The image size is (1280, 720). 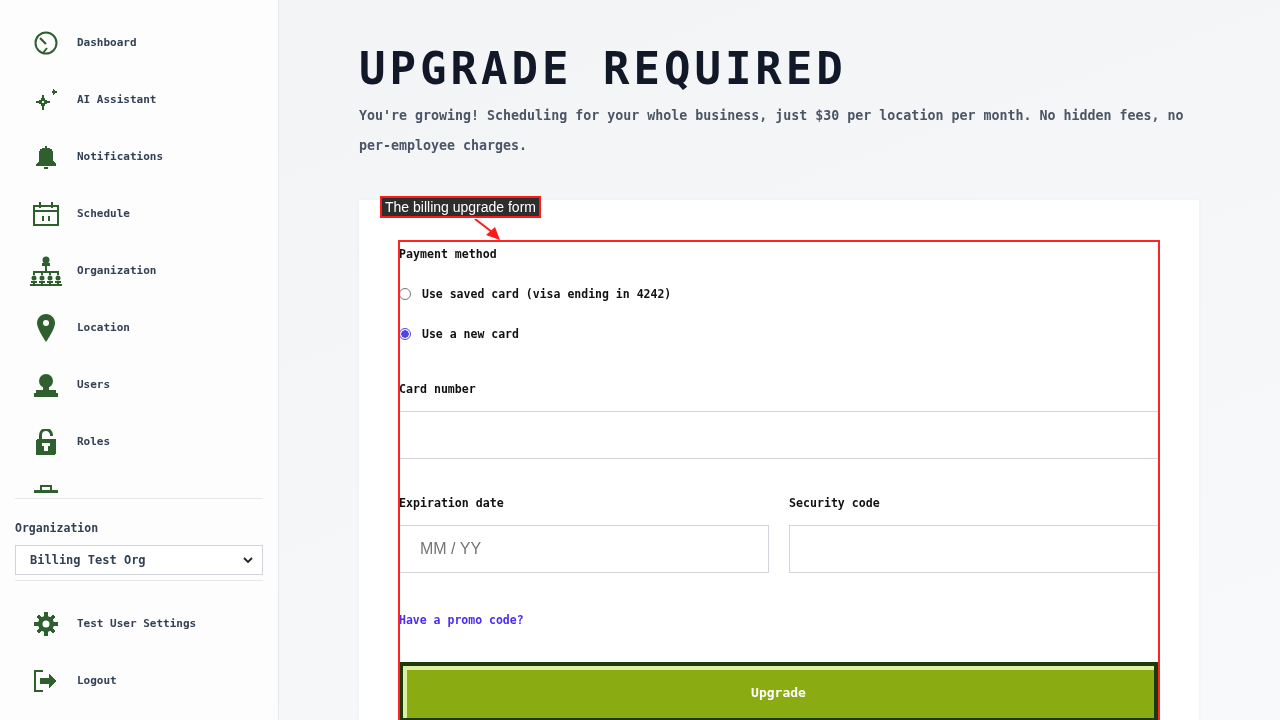 I want to click on field-label: Card number, so click(x=437, y=389).